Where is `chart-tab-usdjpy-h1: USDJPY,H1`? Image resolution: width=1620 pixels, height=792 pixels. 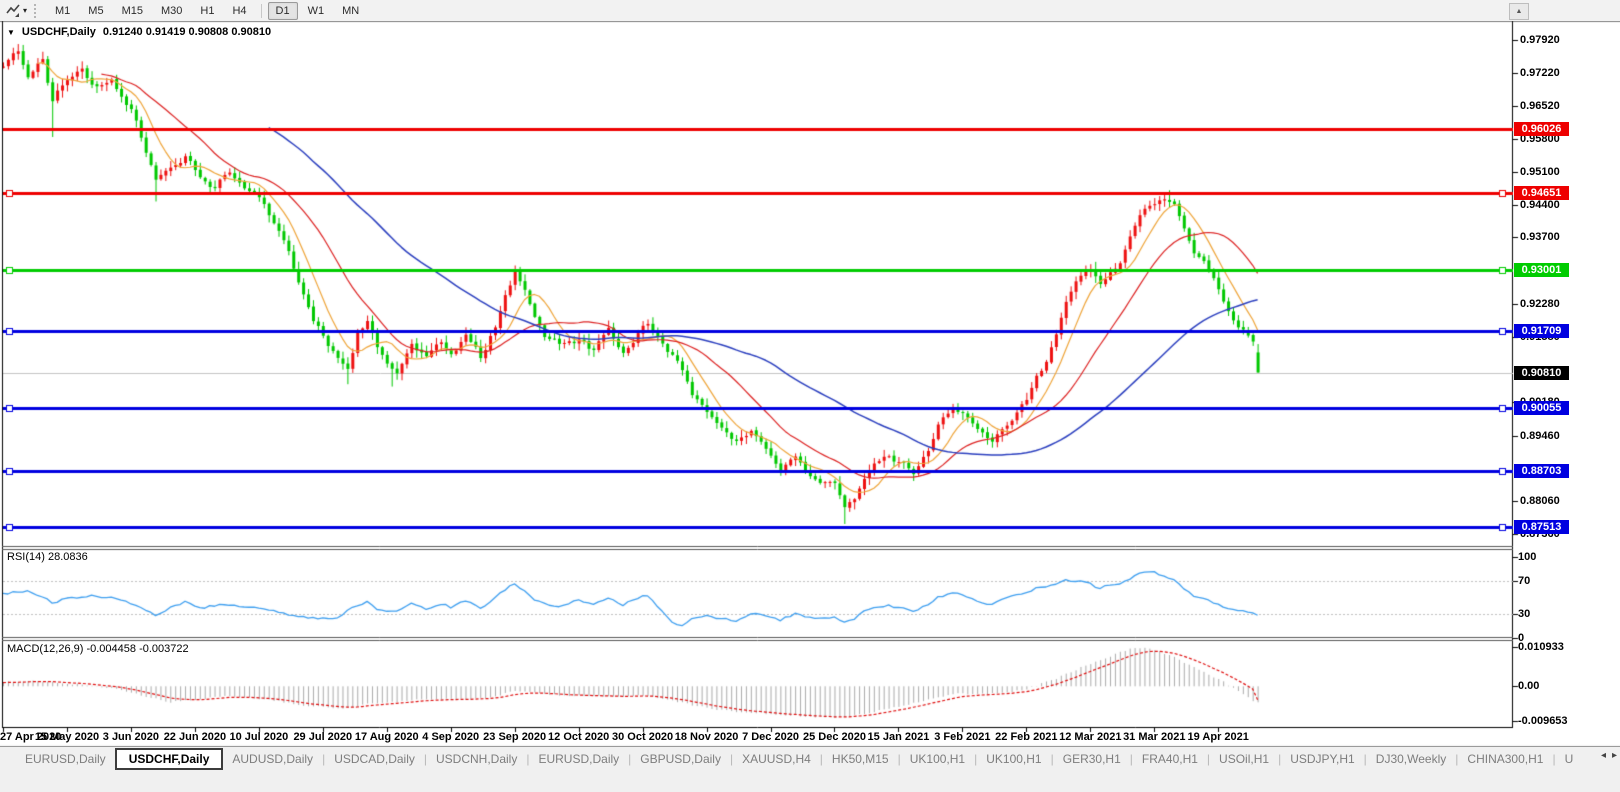 chart-tab-usdjpy-h1: USDJPY,H1 is located at coordinates (1322, 759).